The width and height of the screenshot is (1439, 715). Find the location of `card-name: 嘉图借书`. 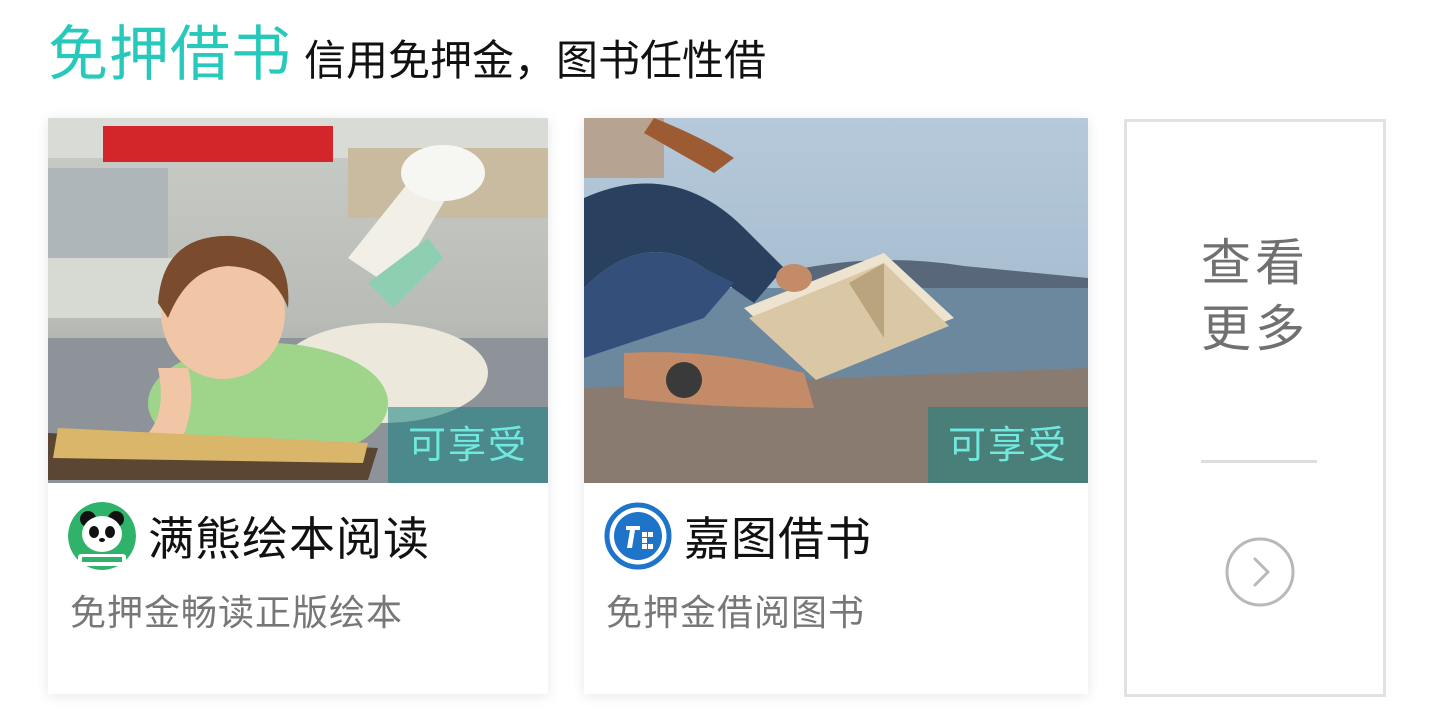

card-name: 嘉图借书 is located at coordinates (778, 539).